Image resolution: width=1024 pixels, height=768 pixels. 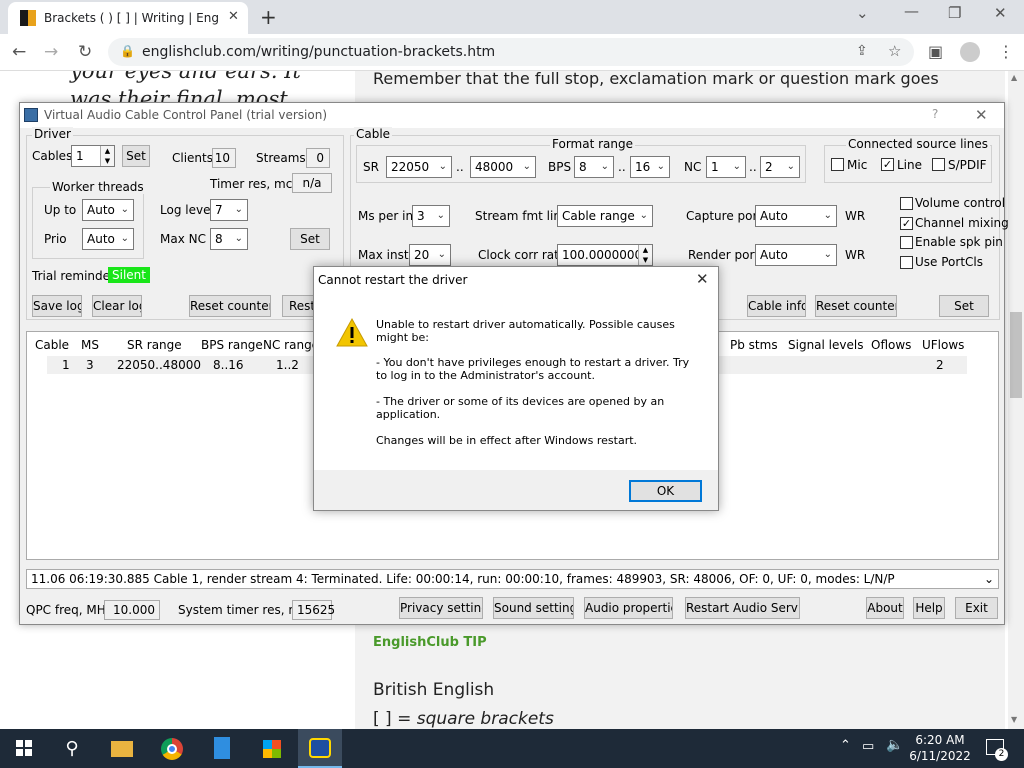 I want to click on use-portcls-checkbox, so click(x=906, y=262).